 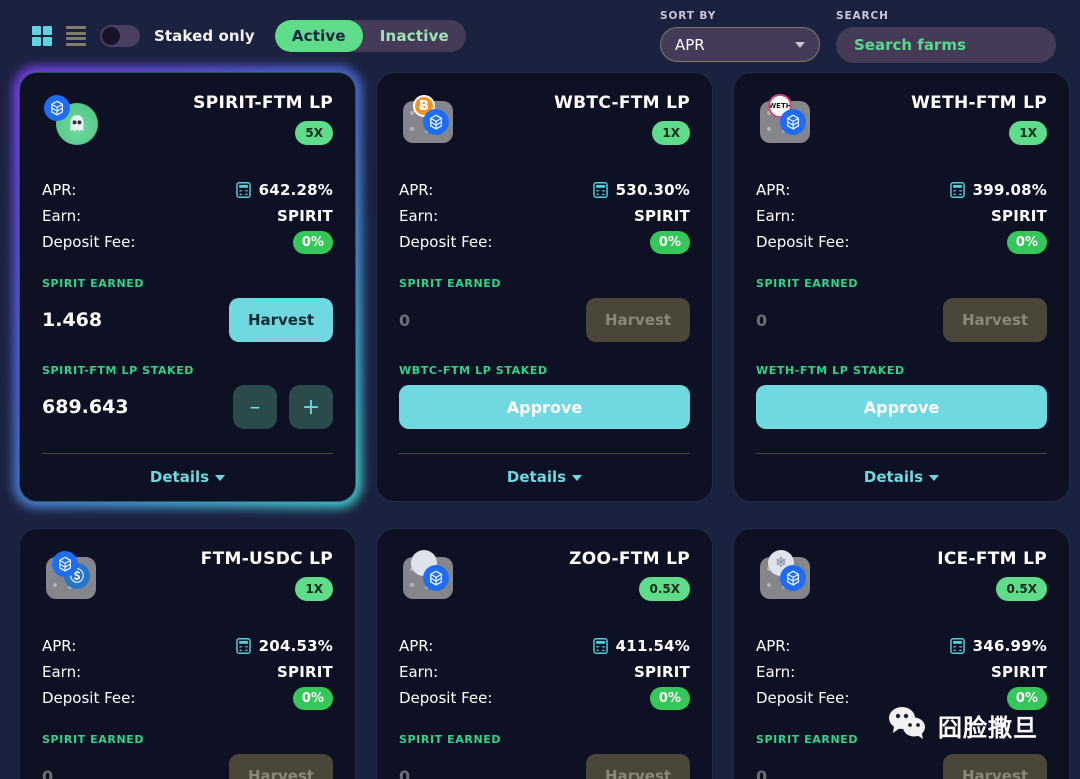 I want to click on search-input: Search farms, so click(x=946, y=45).